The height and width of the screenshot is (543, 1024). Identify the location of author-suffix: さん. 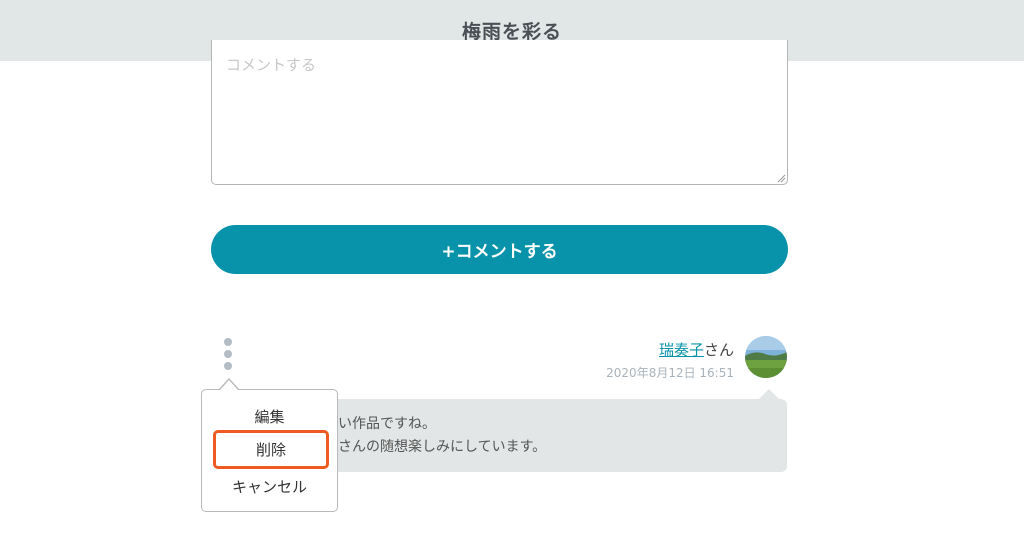
(718, 350).